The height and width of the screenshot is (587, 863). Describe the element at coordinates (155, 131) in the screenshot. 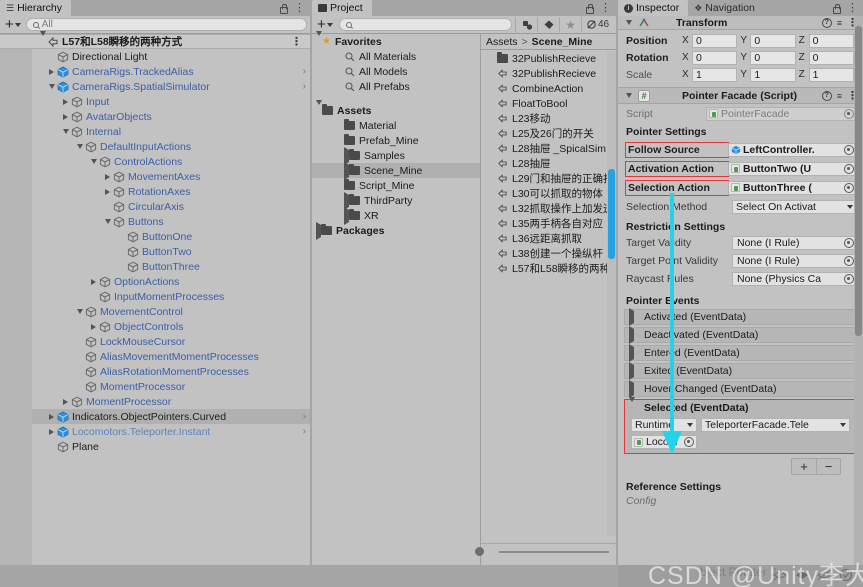

I see `hierarchy-row: Internal` at that location.